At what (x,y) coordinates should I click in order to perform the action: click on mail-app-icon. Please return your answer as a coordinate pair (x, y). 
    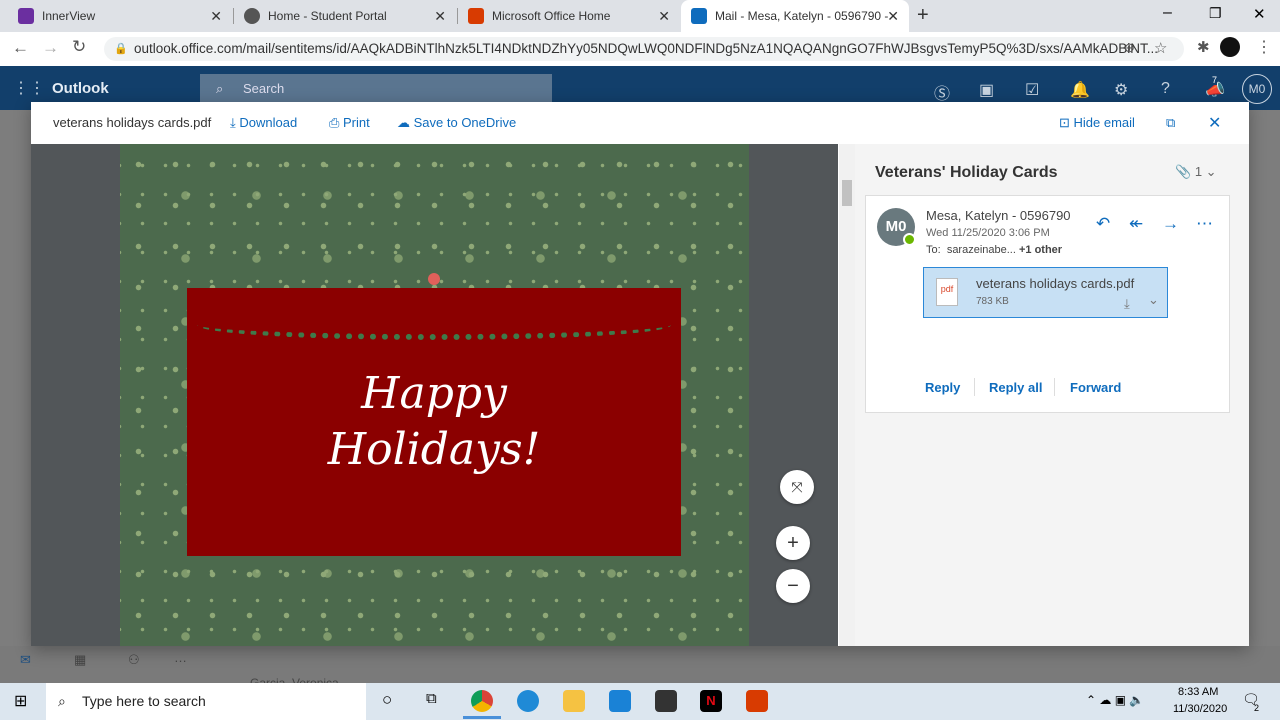
    Looking at the image, I should click on (620, 701).